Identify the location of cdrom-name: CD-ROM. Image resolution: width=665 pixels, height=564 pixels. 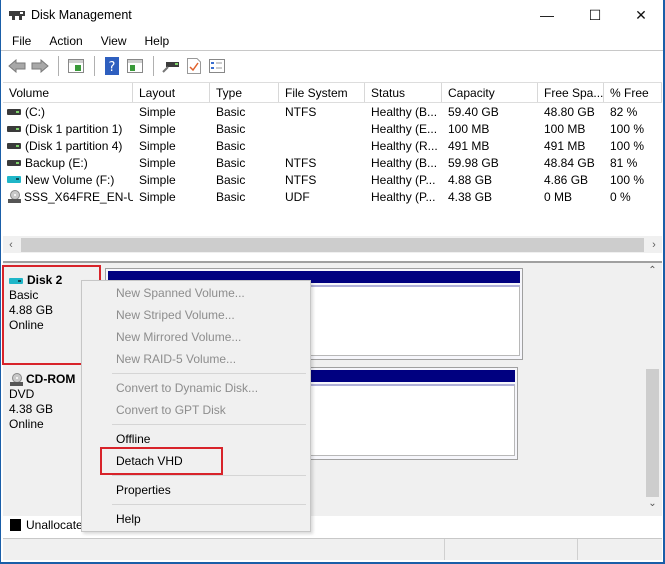
(42, 379).